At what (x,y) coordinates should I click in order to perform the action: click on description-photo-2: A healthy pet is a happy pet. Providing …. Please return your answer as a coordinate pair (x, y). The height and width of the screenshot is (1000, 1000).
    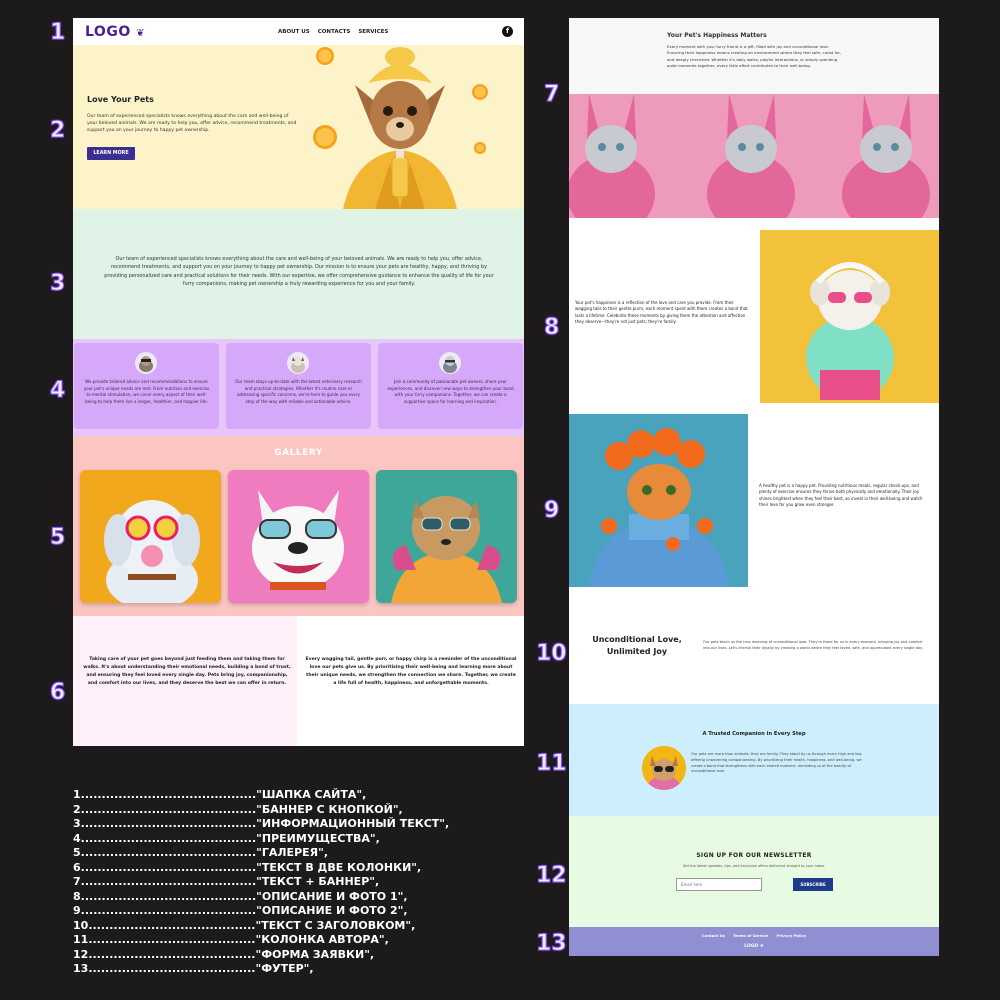
    Looking at the image, I should click on (754, 501).